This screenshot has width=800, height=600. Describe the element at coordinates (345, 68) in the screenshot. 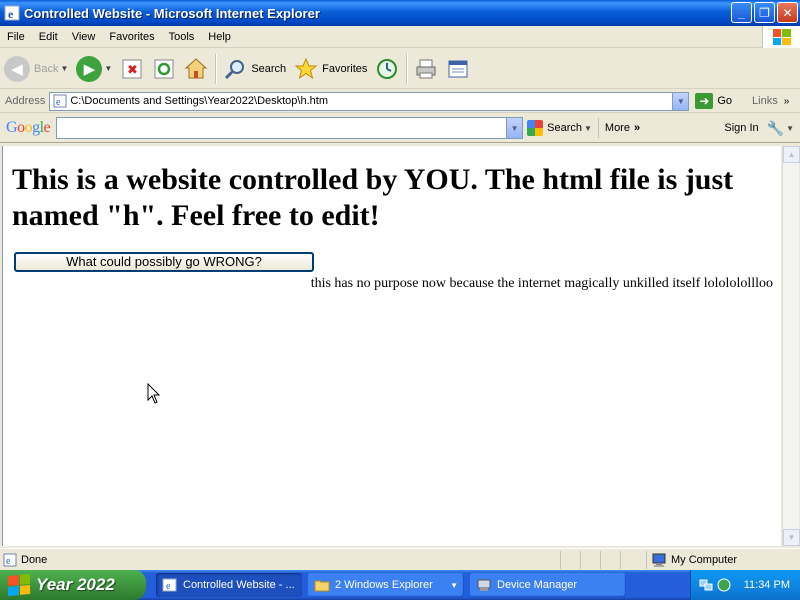

I see `favorites-label: Favorites` at that location.